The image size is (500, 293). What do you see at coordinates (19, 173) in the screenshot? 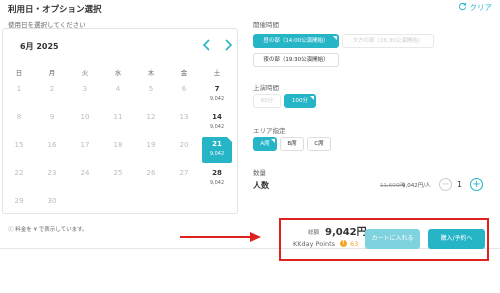
I see `day-number: 22` at bounding box center [19, 173].